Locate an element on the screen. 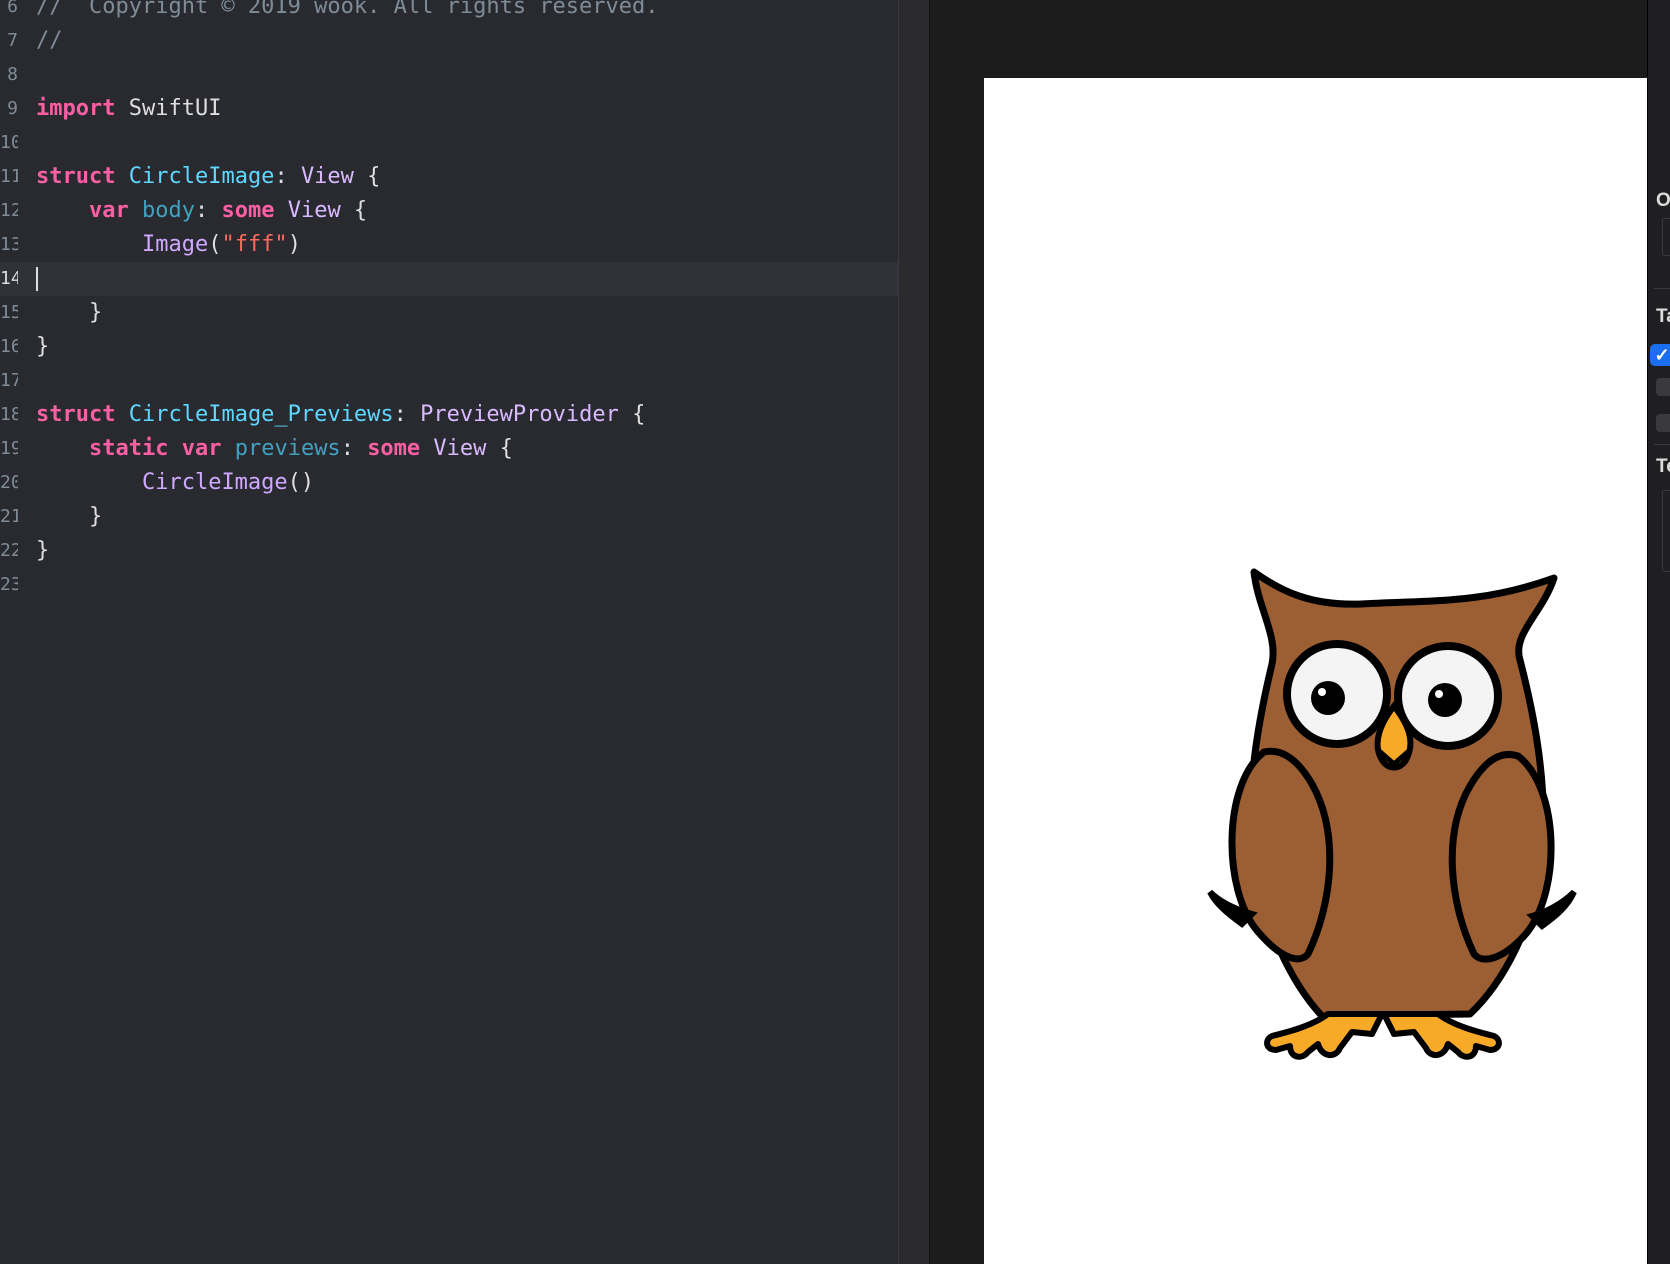 The width and height of the screenshot is (1670, 1264). code-token: body is located at coordinates (168, 210).